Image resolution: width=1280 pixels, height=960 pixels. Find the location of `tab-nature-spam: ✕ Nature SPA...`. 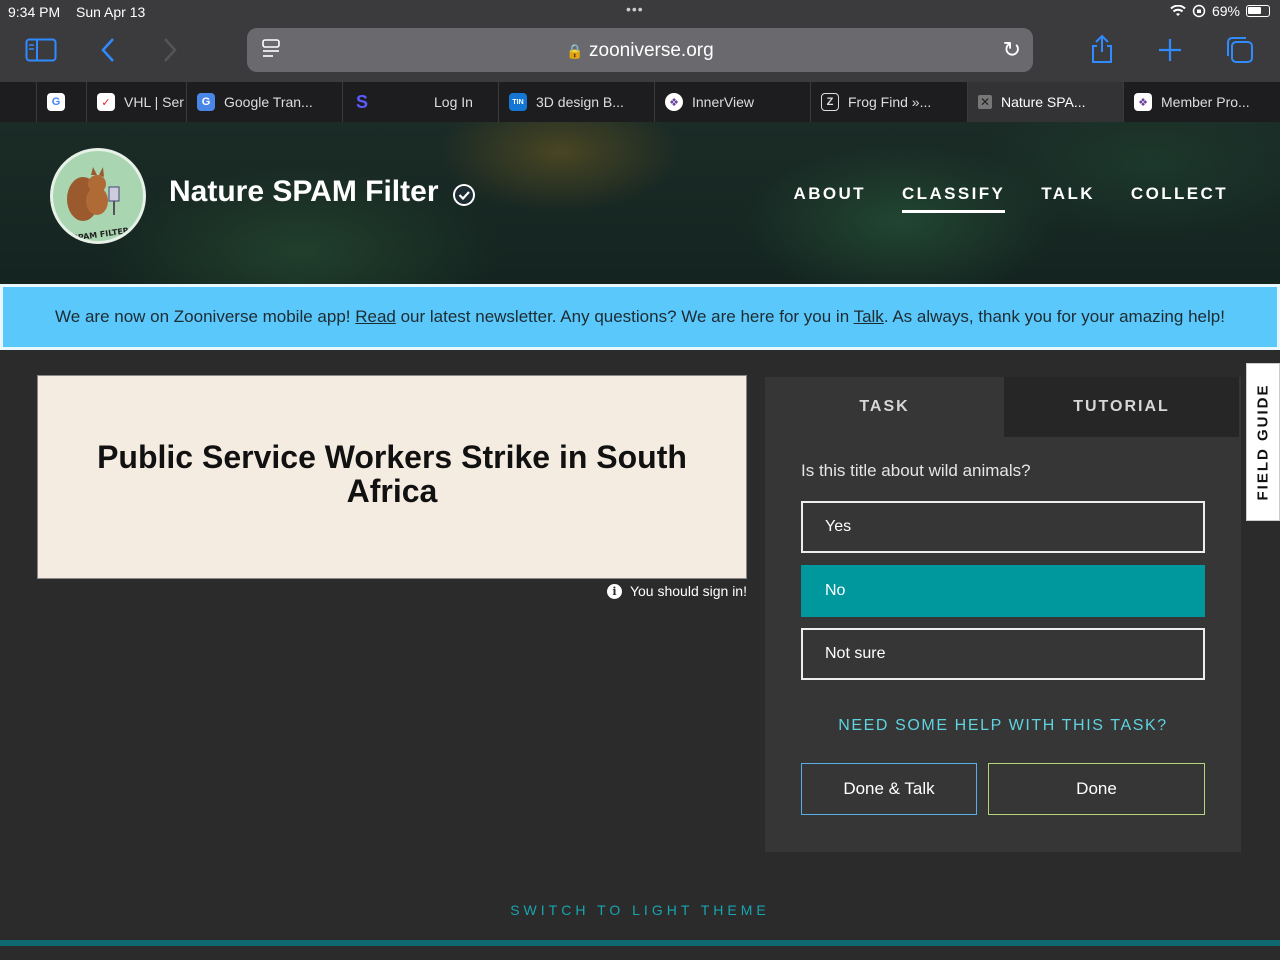

tab-nature-spam: ✕ Nature SPA... is located at coordinates (1045, 102).